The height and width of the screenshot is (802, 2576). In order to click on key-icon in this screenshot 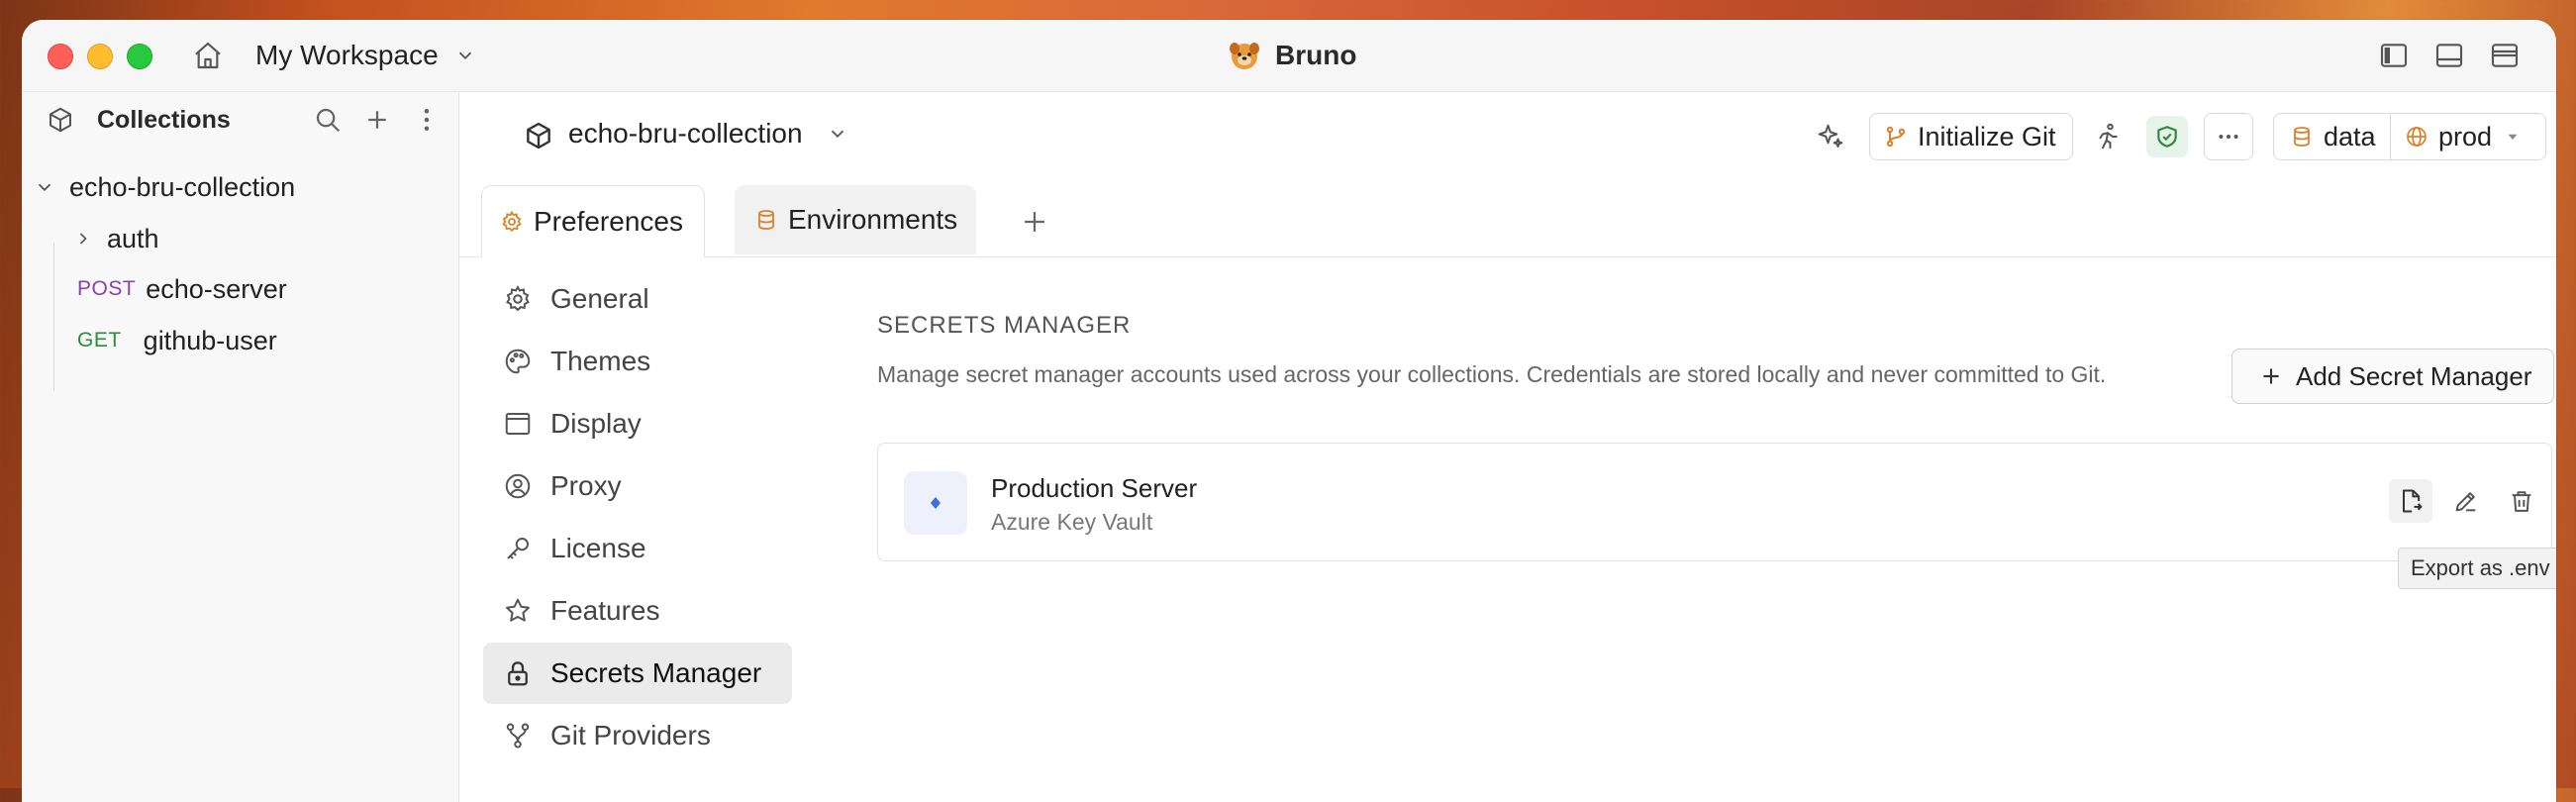, I will do `click(518, 548)`.